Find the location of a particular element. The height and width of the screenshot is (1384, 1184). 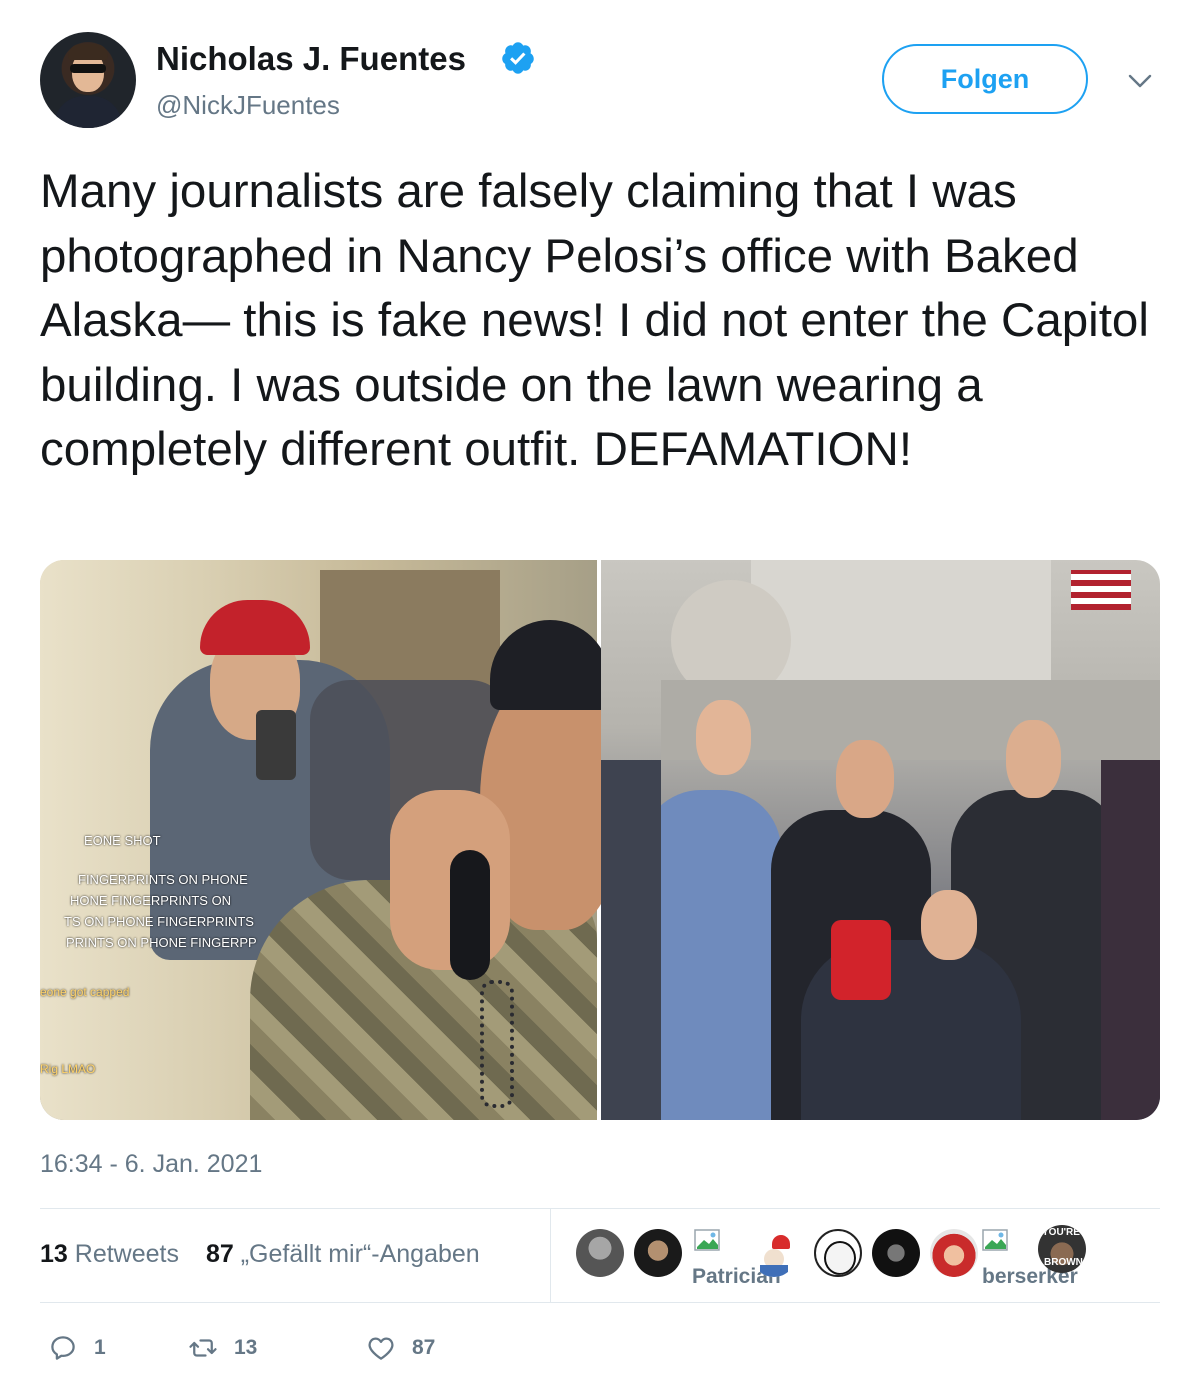

photo-flag is located at coordinates (1101, 590).